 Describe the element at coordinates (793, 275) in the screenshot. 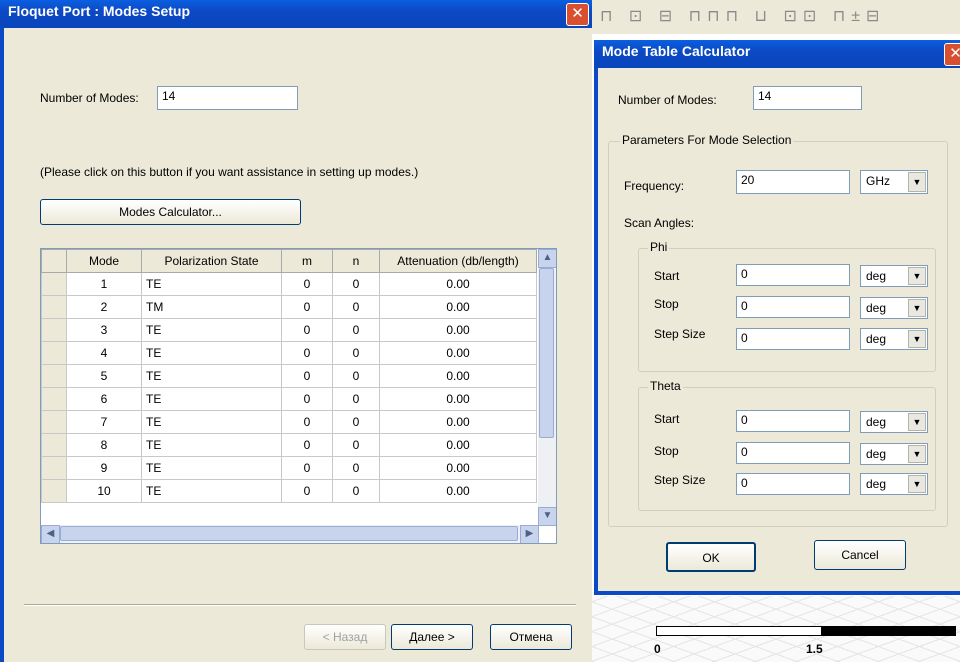

I see `phi-start-input: 0` at that location.